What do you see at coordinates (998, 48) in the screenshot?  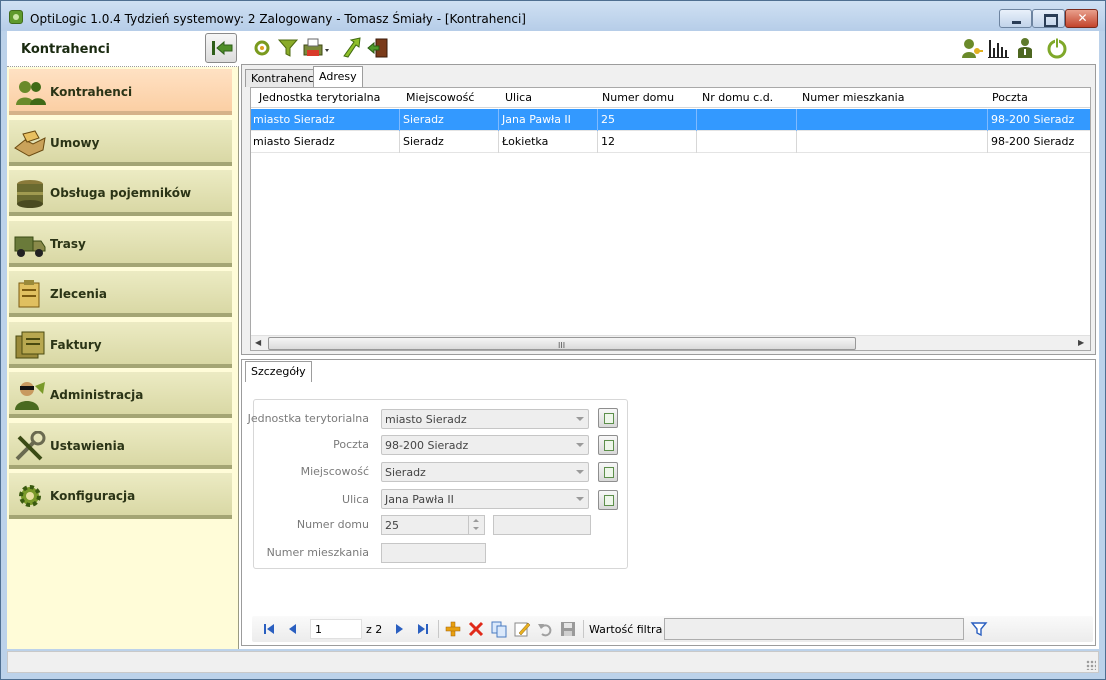 I see `chart-icon` at bounding box center [998, 48].